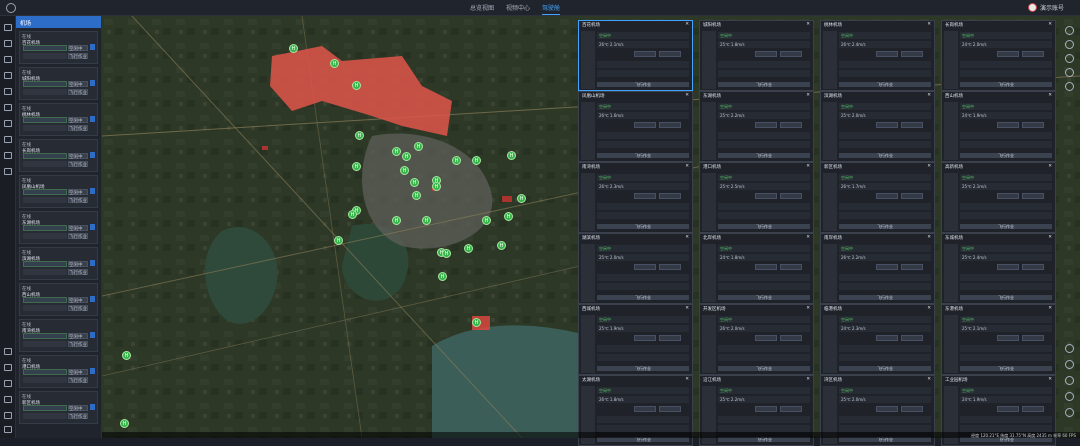 Image resolution: width=1080 pixels, height=446 pixels. What do you see at coordinates (756, 339) in the screenshot?
I see `dock-status-panel: 开发区机场 ✕ 空闲中 26℃ 2.0m/s 飞行作业` at bounding box center [756, 339].